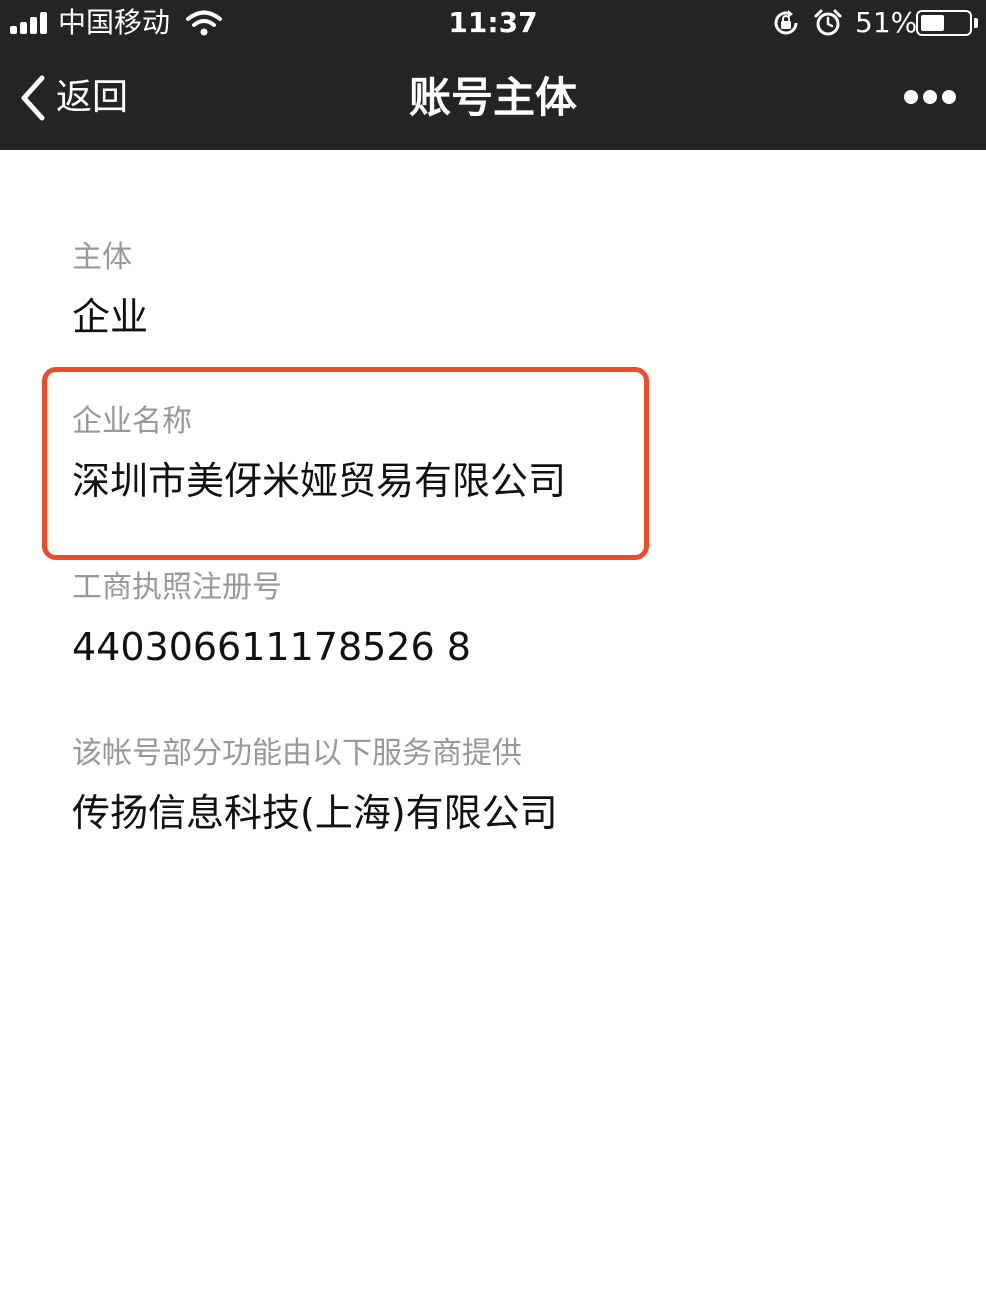  Describe the element at coordinates (786, 22) in the screenshot. I see `rotation-lock-icon` at that location.